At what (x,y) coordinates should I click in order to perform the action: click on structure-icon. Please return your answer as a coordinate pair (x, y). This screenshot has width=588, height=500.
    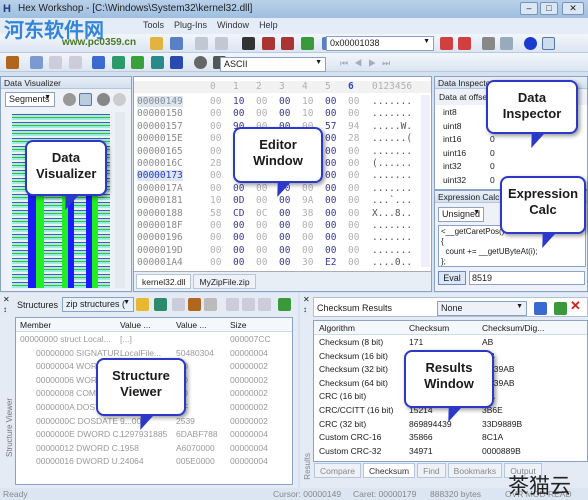
    Looking at the image, I should click on (118, 62).